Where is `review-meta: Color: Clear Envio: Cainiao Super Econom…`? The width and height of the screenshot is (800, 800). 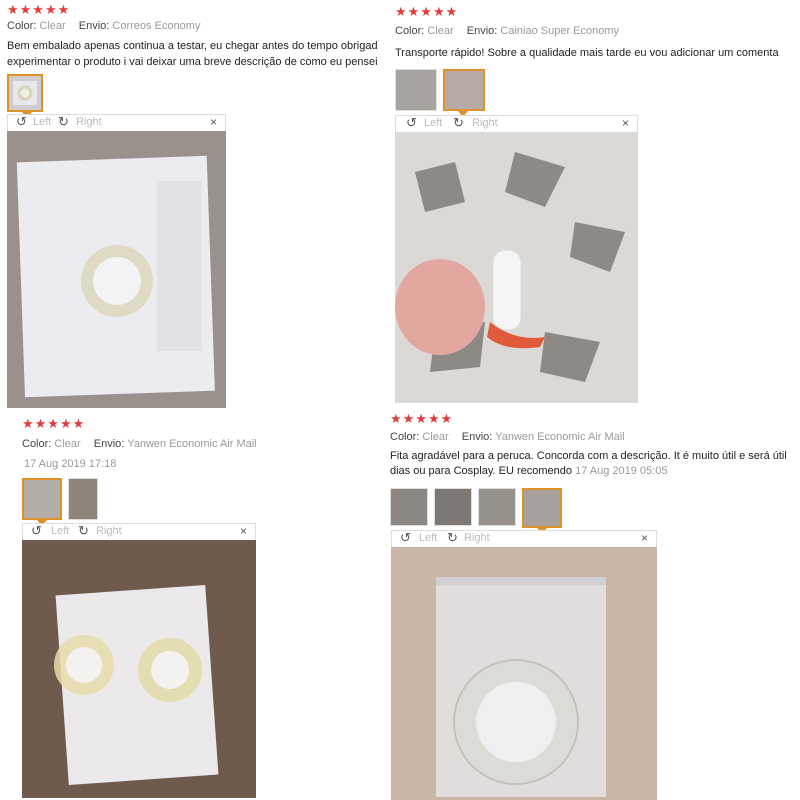 review-meta: Color: Clear Envio: Cainiao Super Econom… is located at coordinates (597, 31).